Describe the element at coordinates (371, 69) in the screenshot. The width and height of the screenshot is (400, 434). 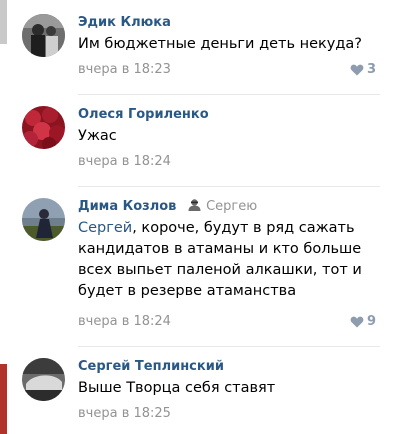
I see `like-count: 3` at that location.